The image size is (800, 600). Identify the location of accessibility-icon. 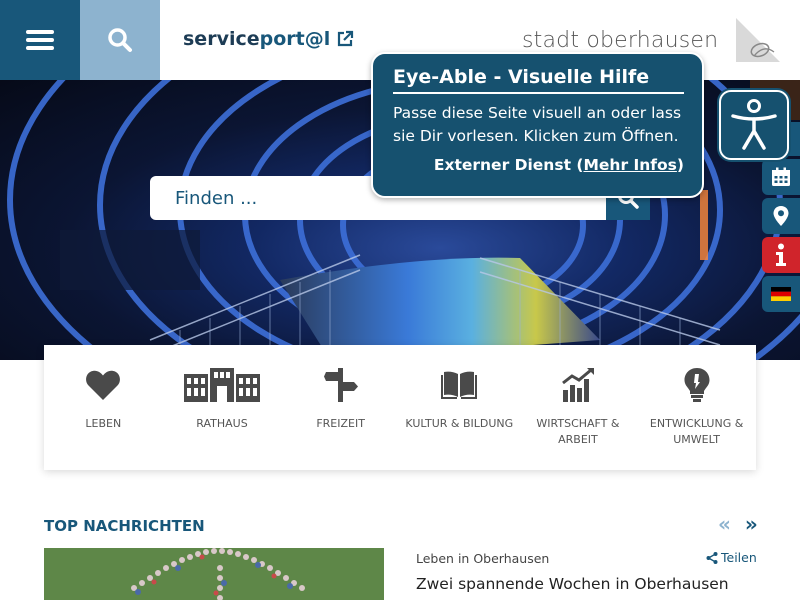
(754, 124).